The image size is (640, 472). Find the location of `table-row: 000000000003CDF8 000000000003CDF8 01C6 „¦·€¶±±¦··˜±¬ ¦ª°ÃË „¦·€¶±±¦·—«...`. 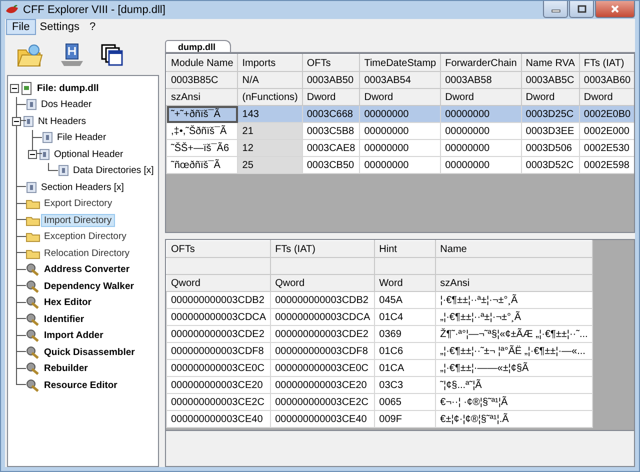

table-row: 000000000003CDF8 000000000003CDF8 01C6 „¦·€¶±±¦··˜±¬ ¦ª°ÃË „¦·€¶±±¦·—«... is located at coordinates (379, 351).